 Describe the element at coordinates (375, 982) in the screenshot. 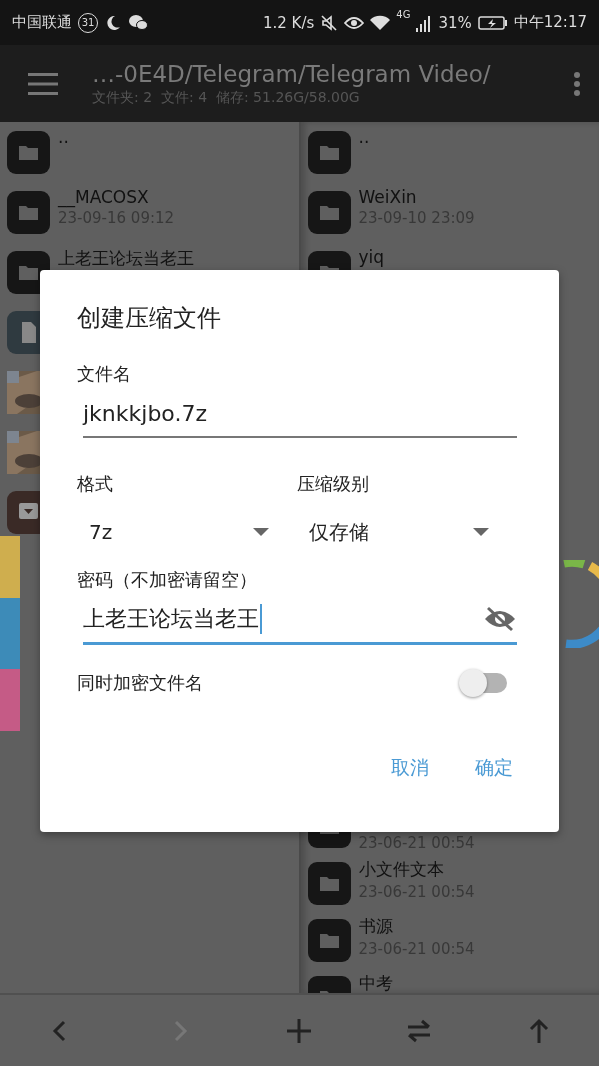

I see `file-name: 中考` at that location.